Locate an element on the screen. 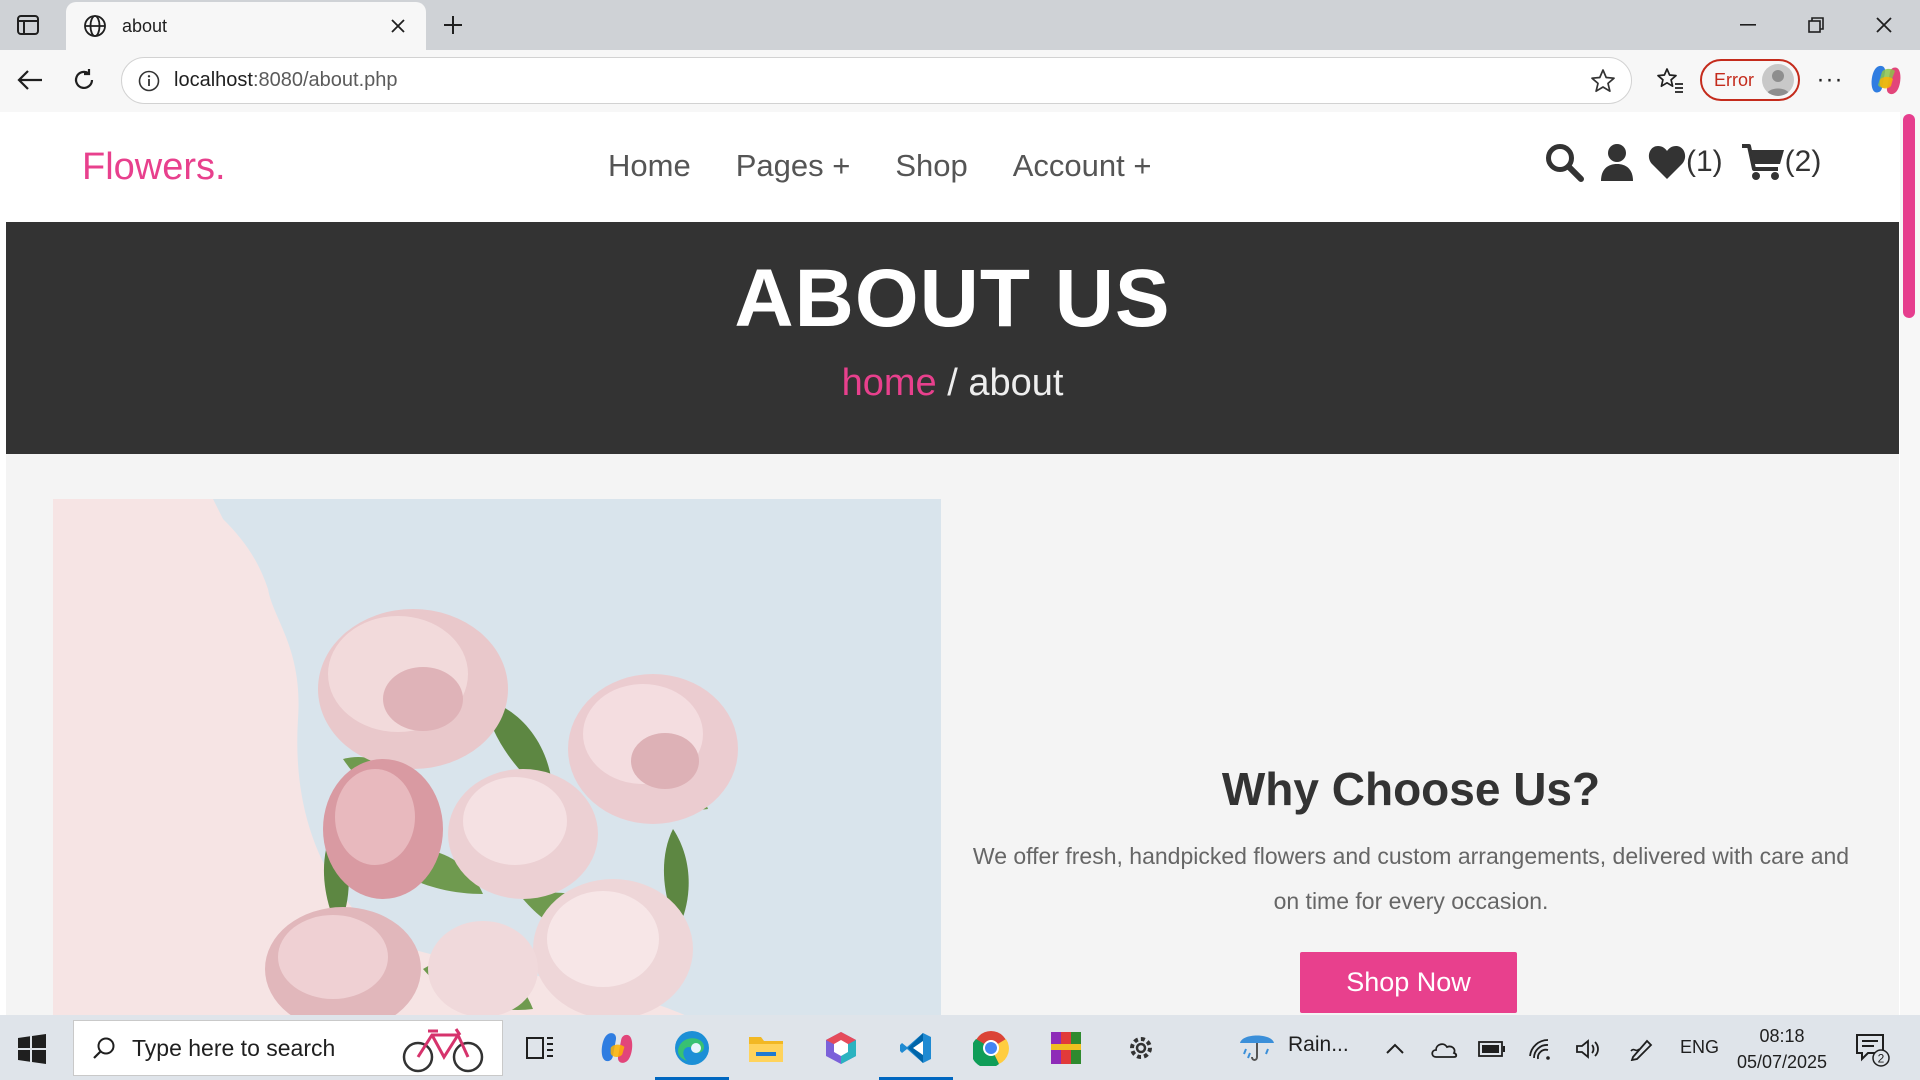  cube-app-icon is located at coordinates (841, 1048).